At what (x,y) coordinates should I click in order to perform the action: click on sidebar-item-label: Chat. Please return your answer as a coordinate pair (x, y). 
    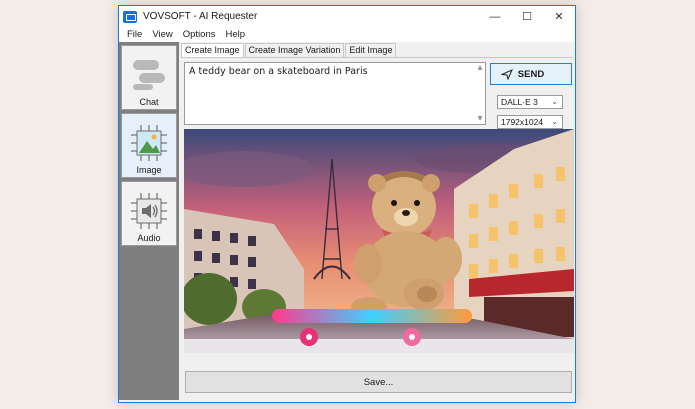
    Looking at the image, I should click on (149, 102).